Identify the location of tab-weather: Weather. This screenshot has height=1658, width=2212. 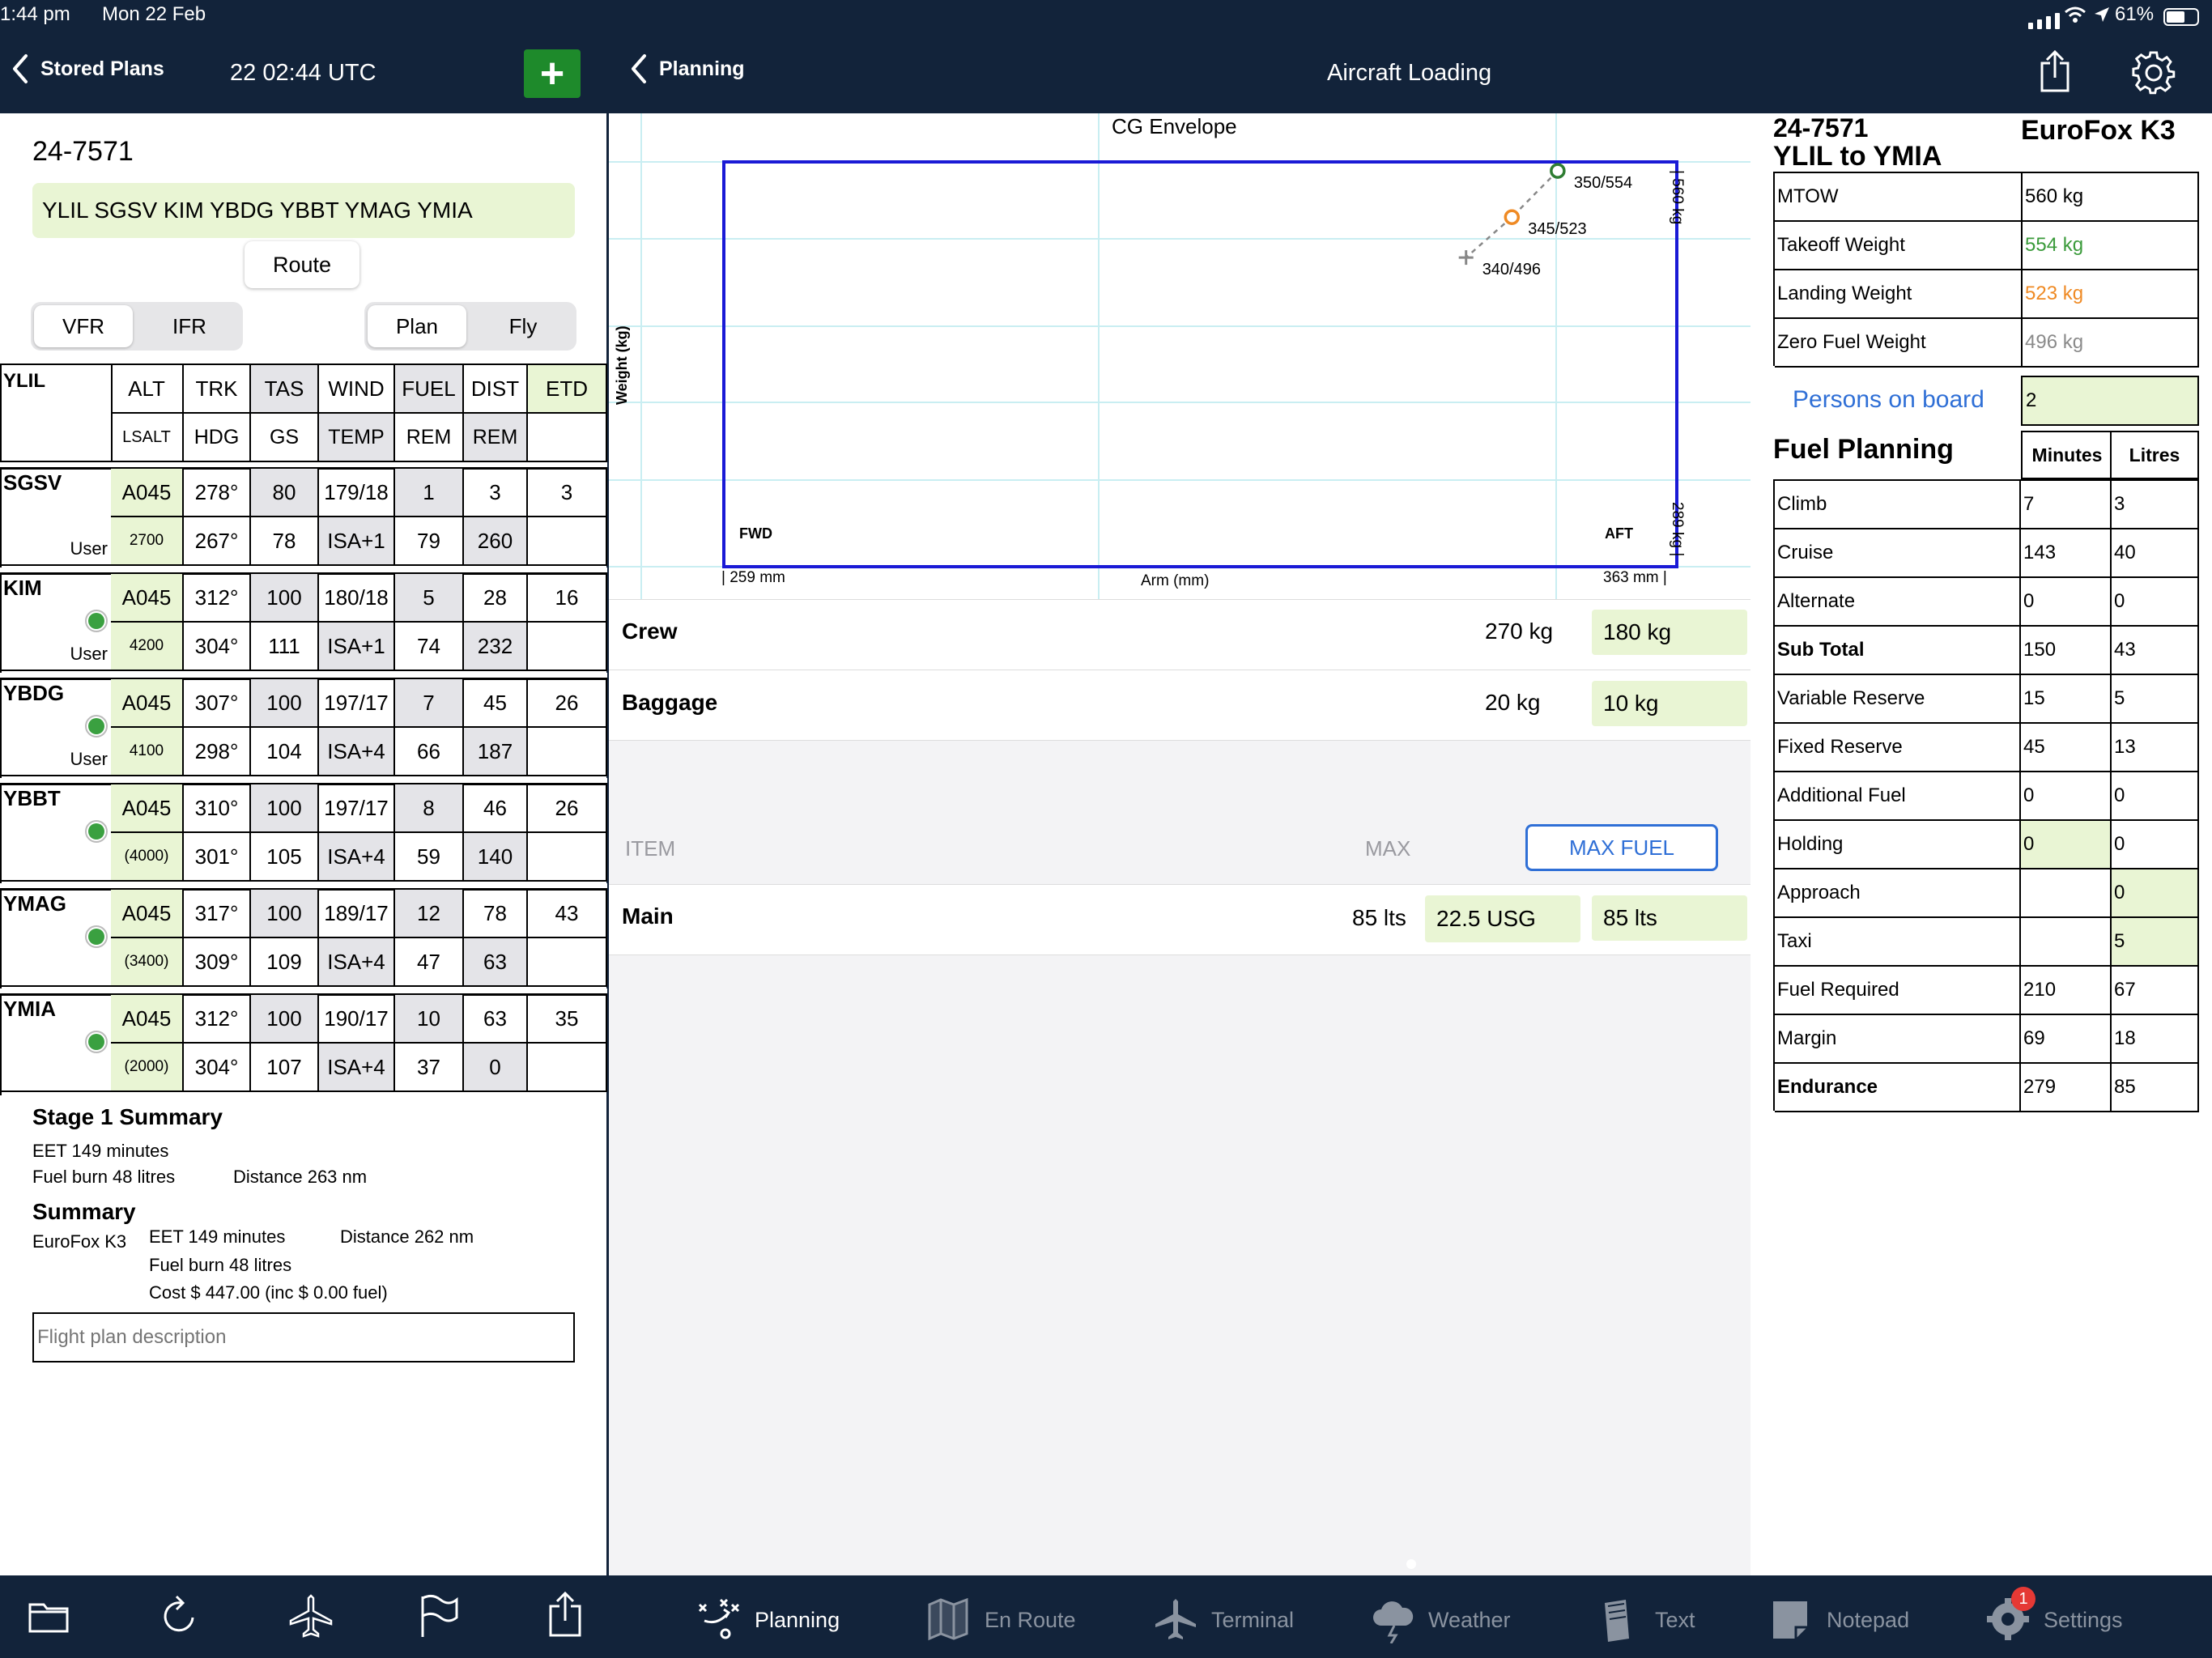
(1440, 1619).